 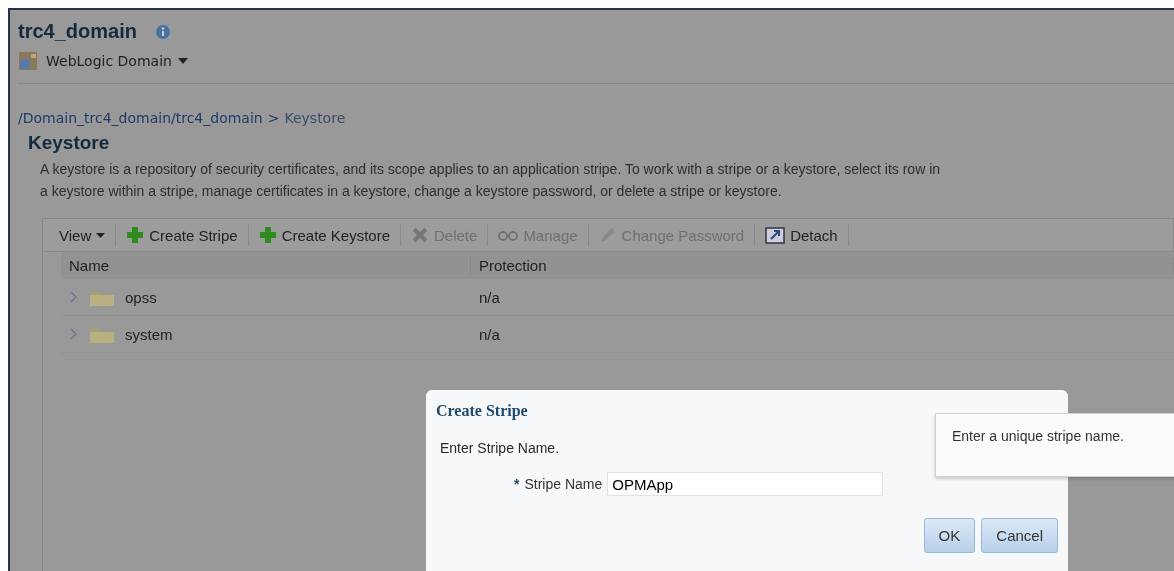 What do you see at coordinates (182, 235) in the screenshot?
I see `toolbar-button: Create Stripe` at bounding box center [182, 235].